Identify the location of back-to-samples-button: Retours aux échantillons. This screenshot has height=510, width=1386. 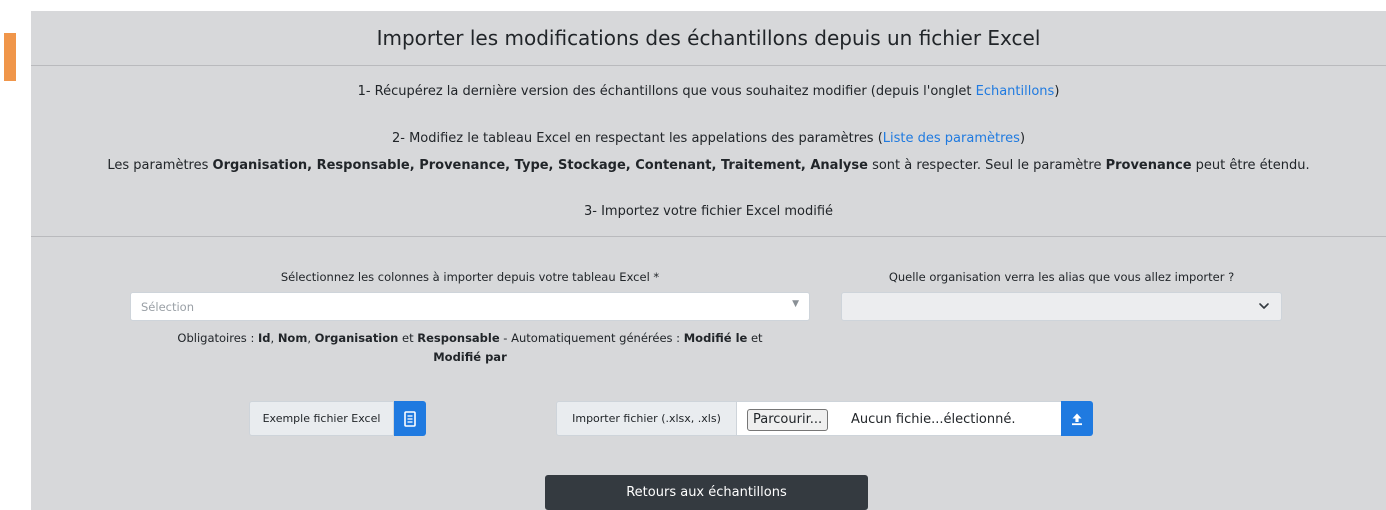
(706, 492).